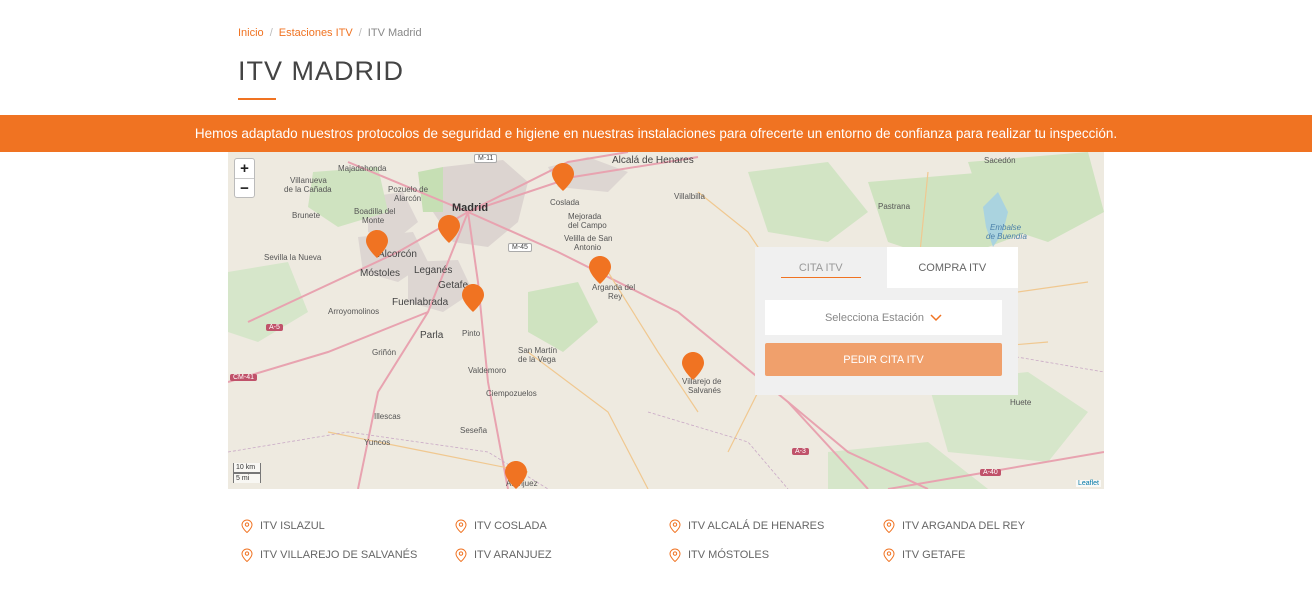 The width and height of the screenshot is (1312, 601). What do you see at coordinates (251, 33) in the screenshot?
I see `breadcrumb-home-link: Inicio` at bounding box center [251, 33].